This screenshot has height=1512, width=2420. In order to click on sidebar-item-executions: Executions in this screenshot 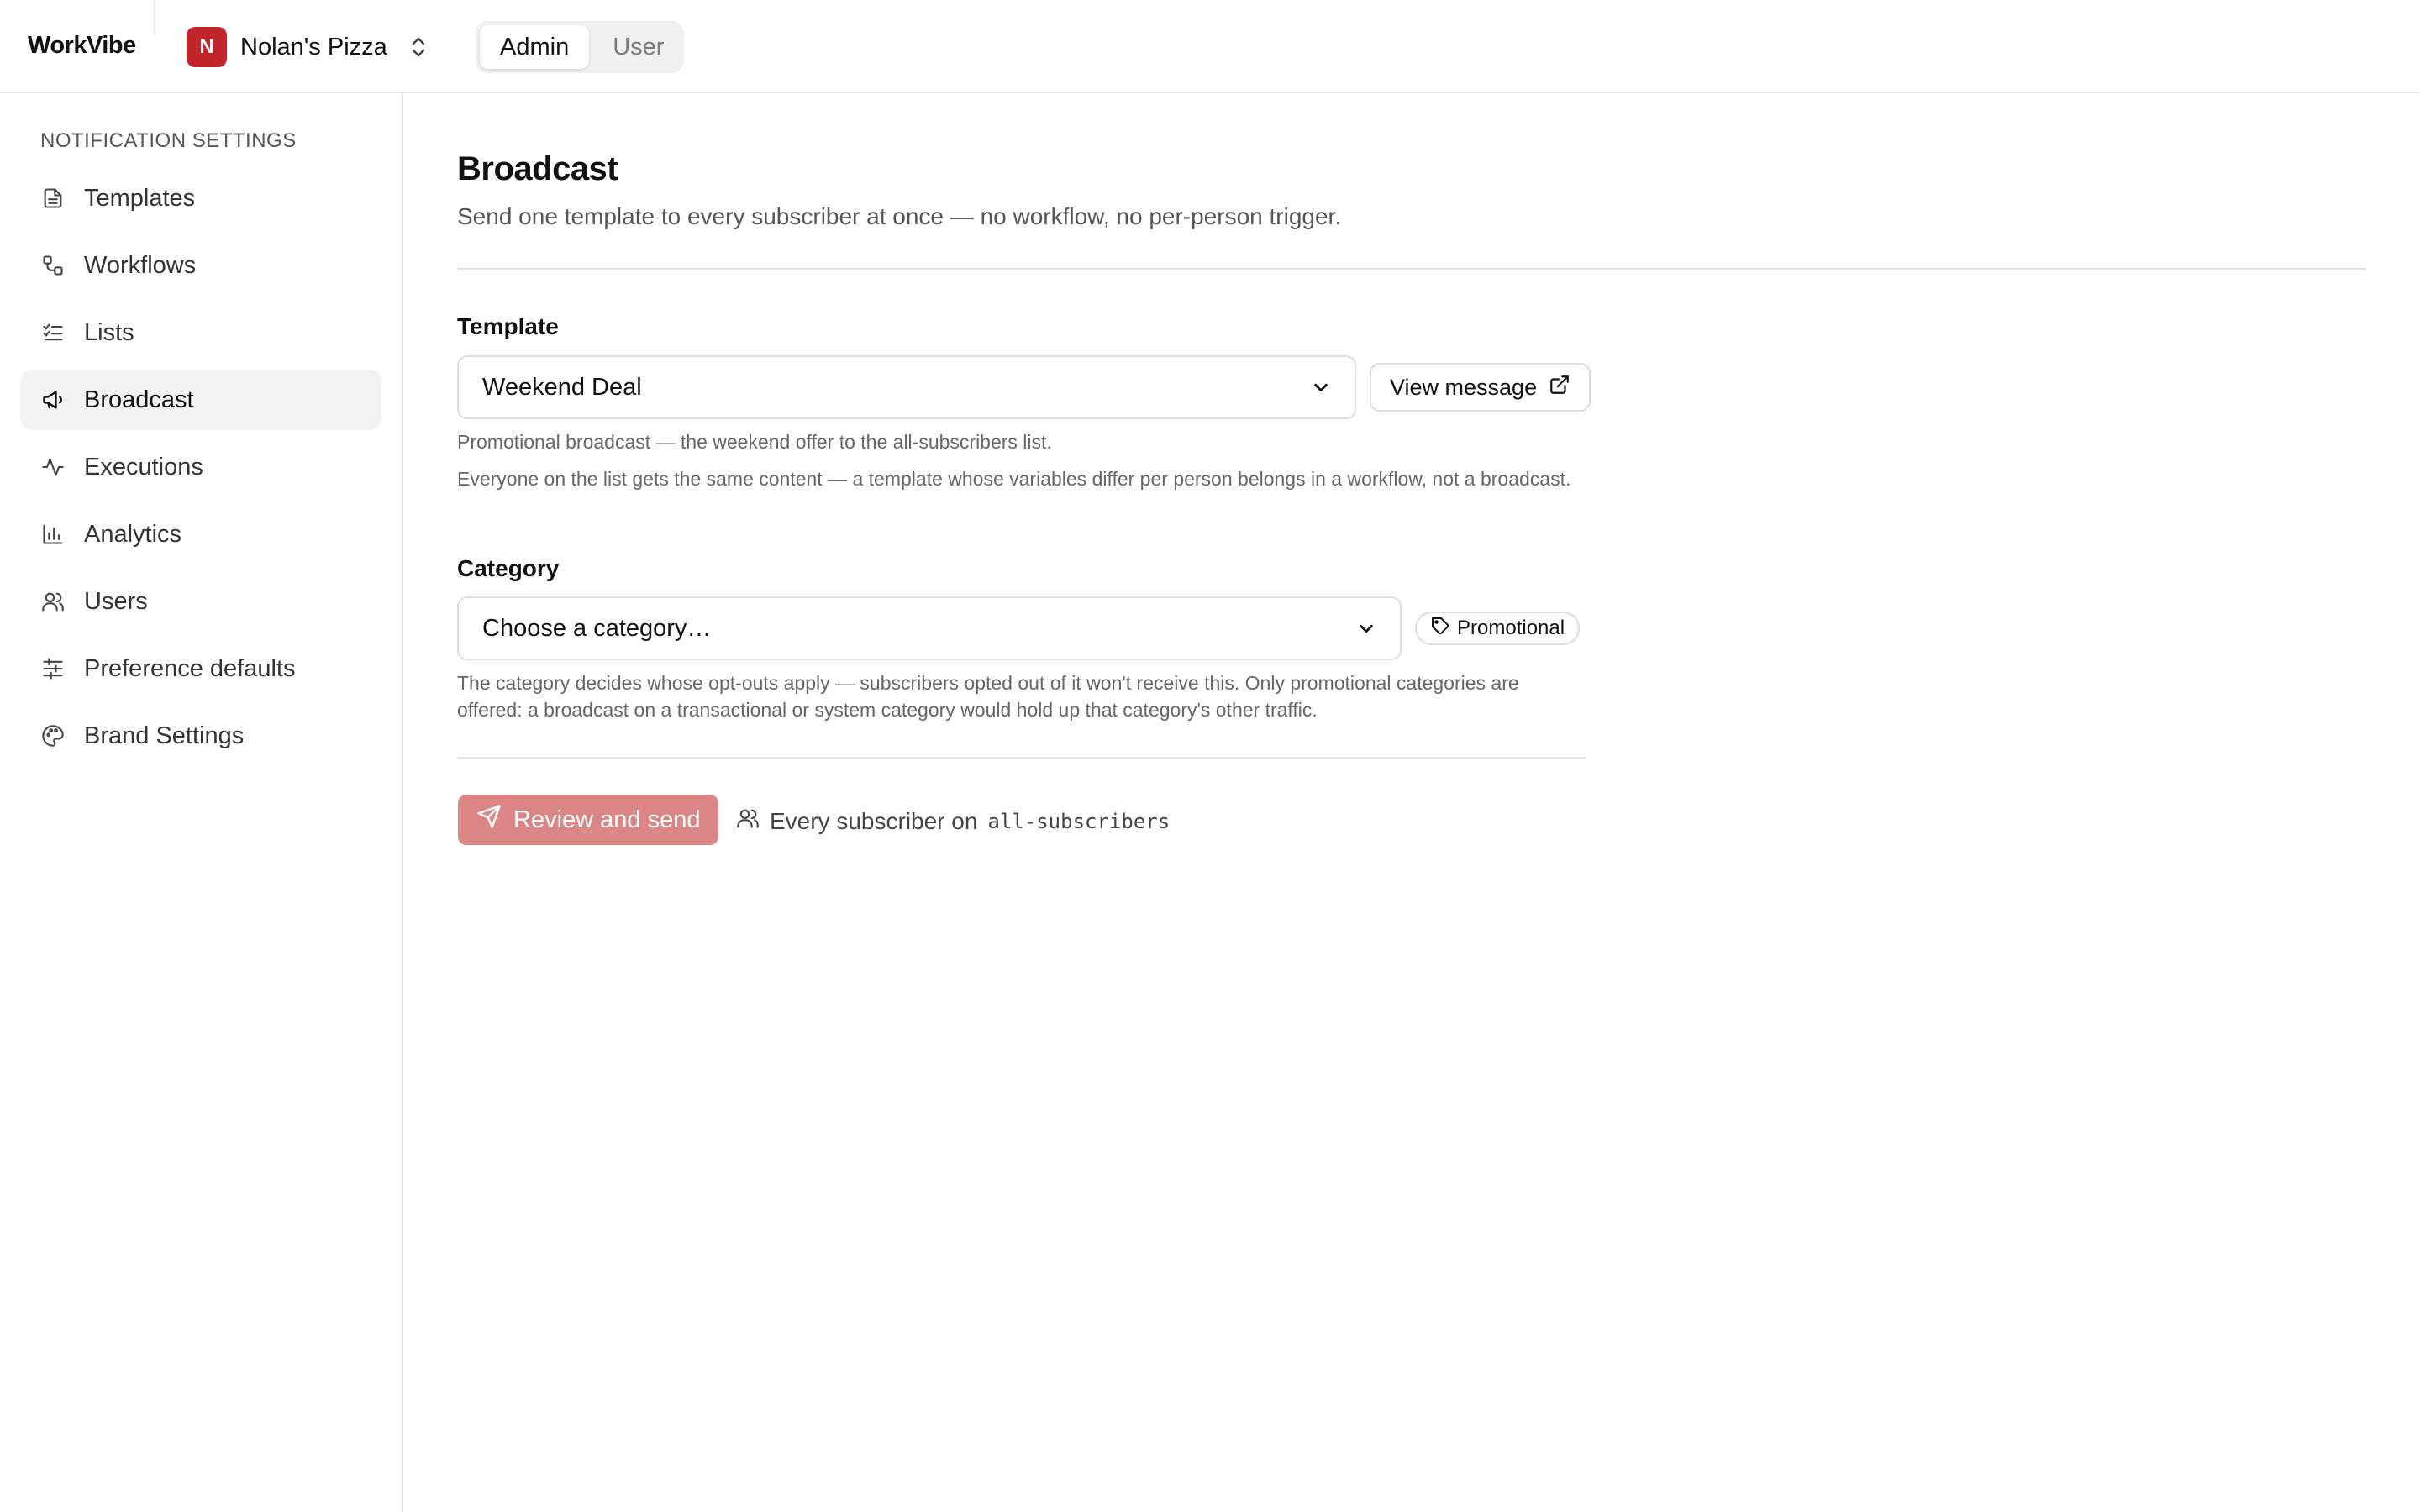, I will do `click(200, 467)`.